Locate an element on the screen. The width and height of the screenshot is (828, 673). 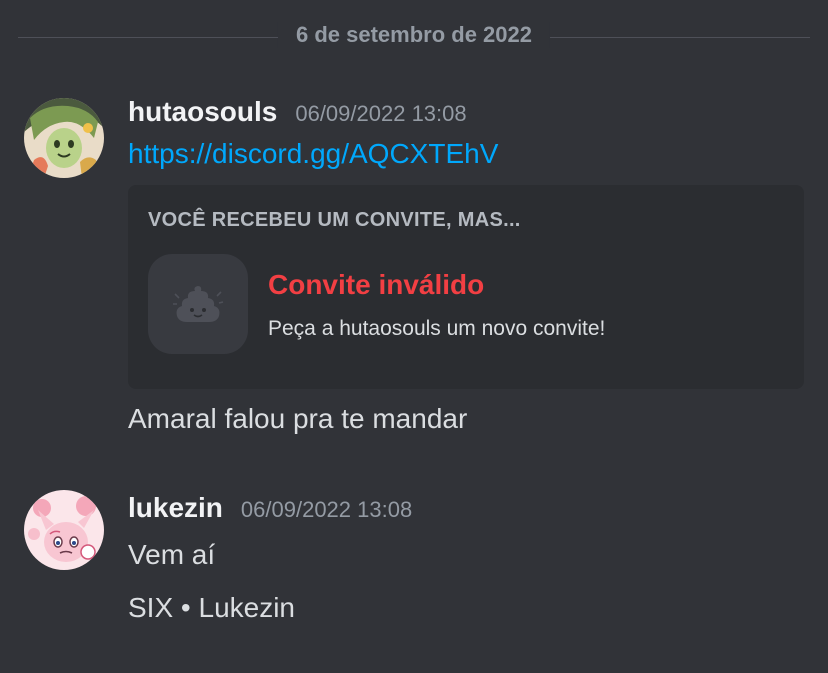
message-text-line: Vem aí is located at coordinates (172, 554).